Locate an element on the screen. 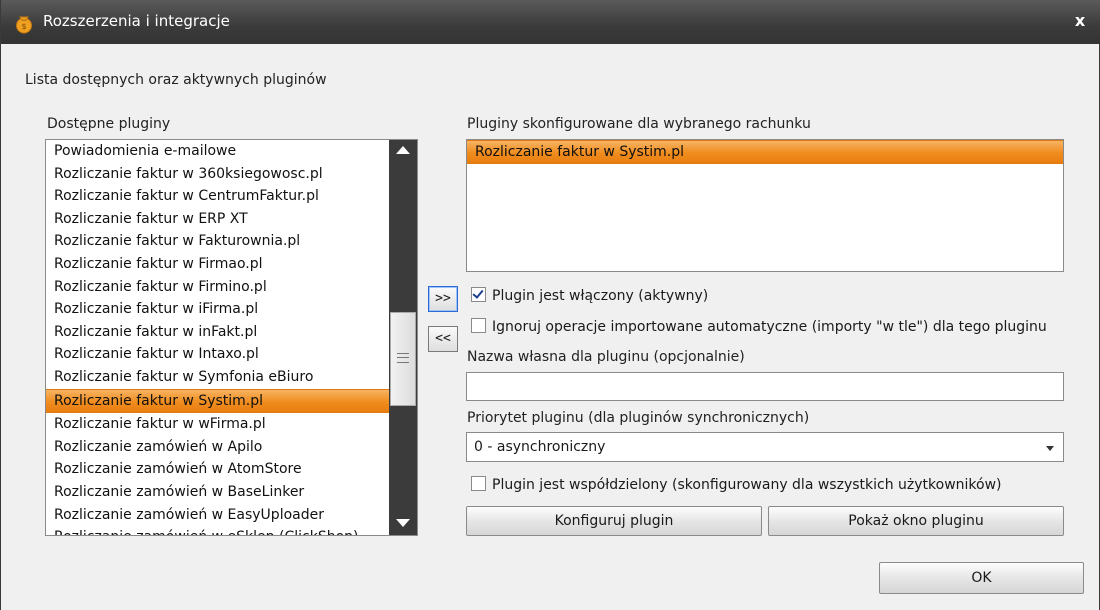  list-item: Rozliczanie faktur w inFakt.pl is located at coordinates (217, 332).